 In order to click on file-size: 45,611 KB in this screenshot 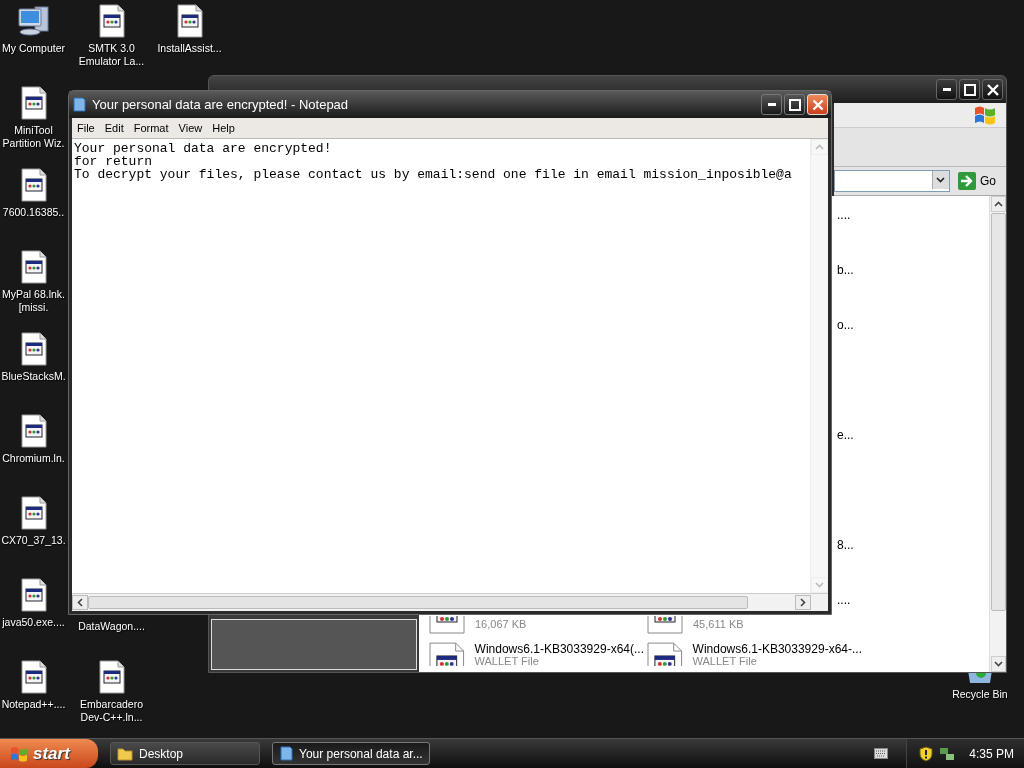, I will do `click(718, 624)`.